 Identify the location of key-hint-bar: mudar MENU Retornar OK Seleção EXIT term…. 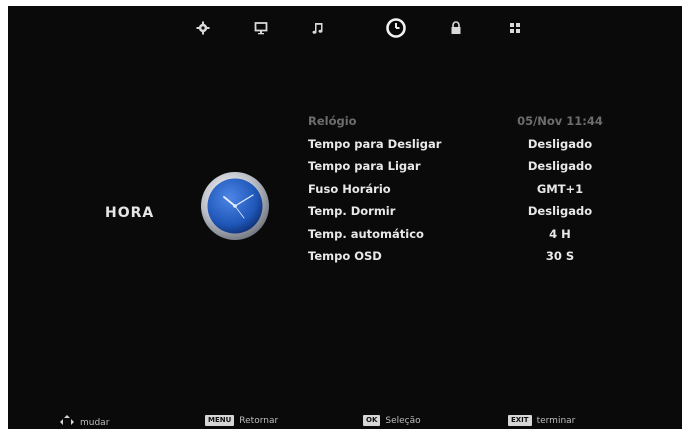
(345, 421).